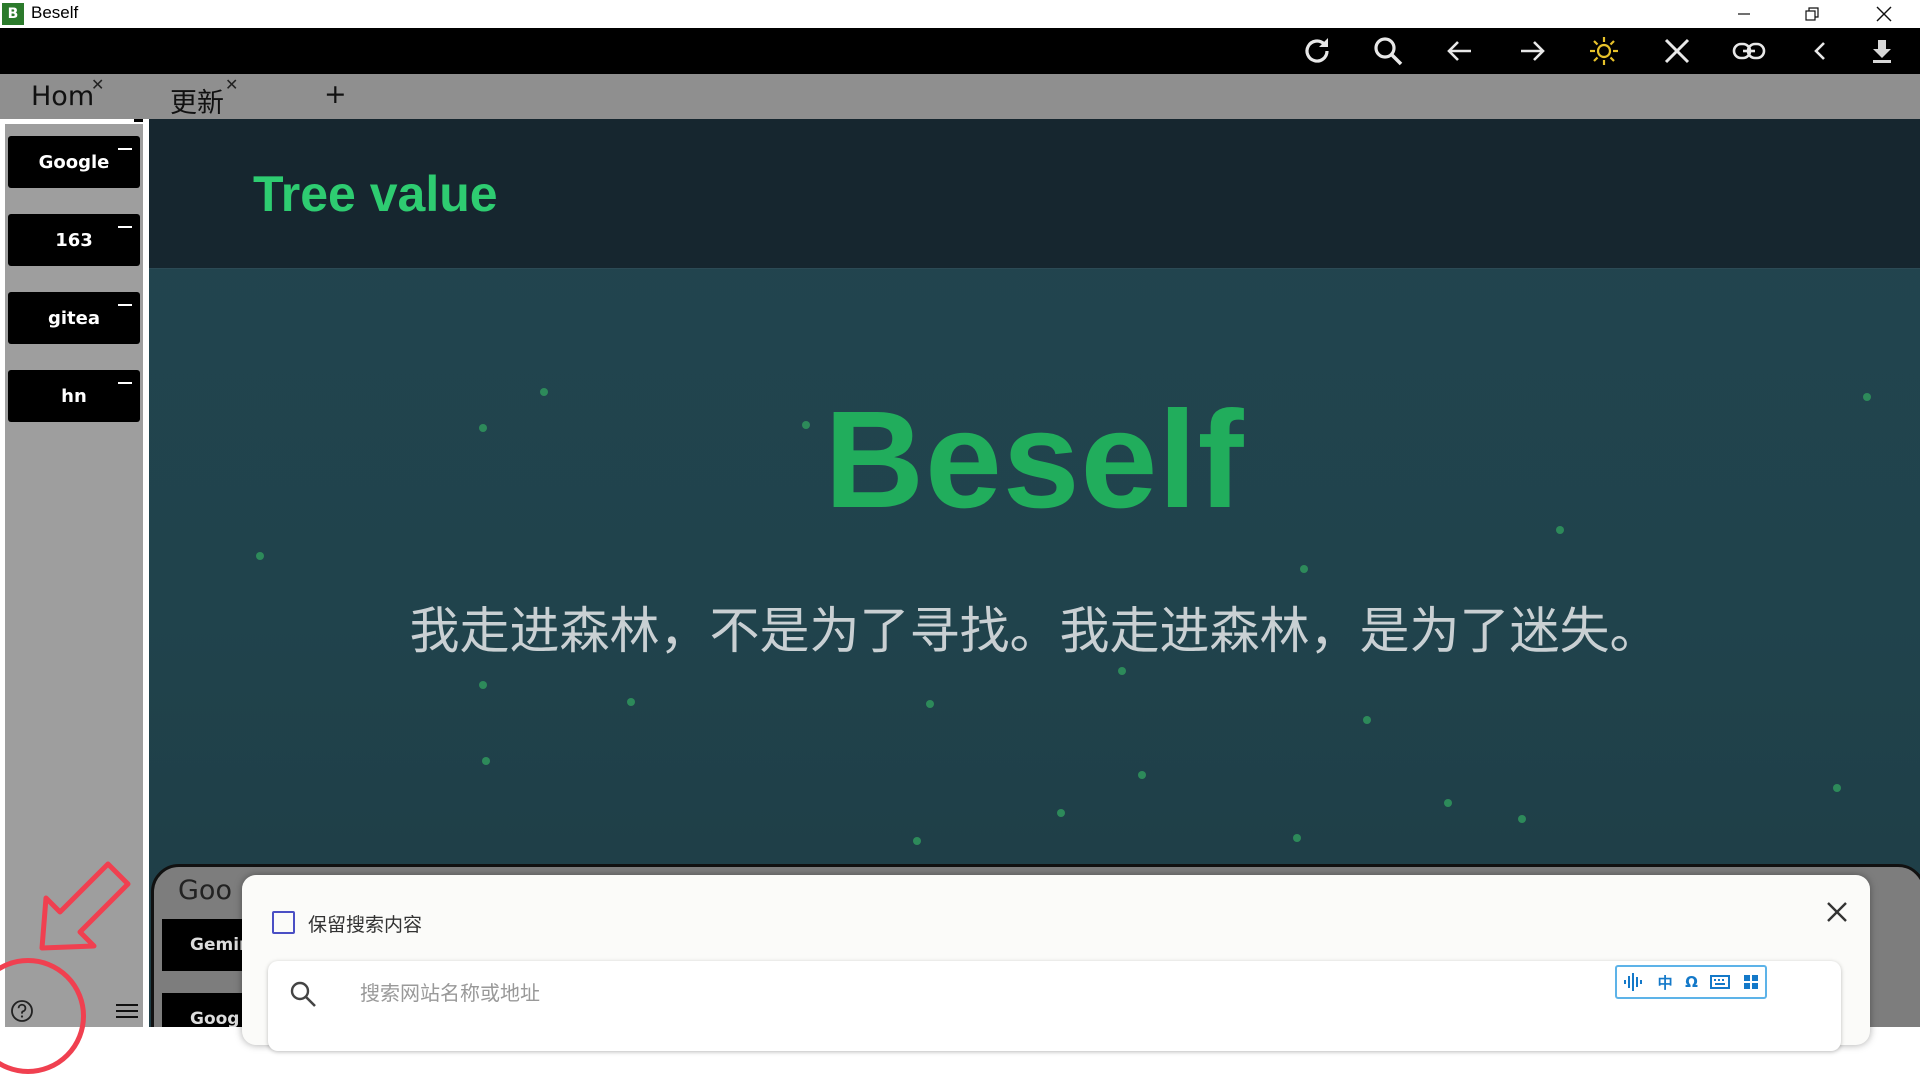  Describe the element at coordinates (1665, 982) in the screenshot. I see `ime-chinese-mode: 中` at that location.